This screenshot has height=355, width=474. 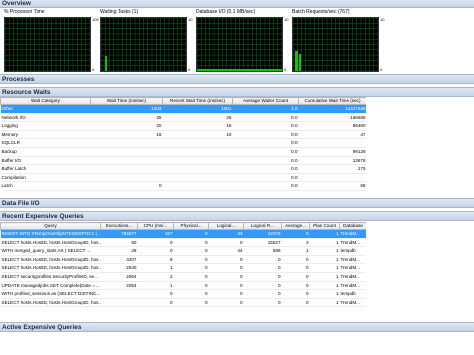 What do you see at coordinates (119, 12) in the screenshot?
I see `perf-graph-title: Waiting Tasks (1)` at bounding box center [119, 12].